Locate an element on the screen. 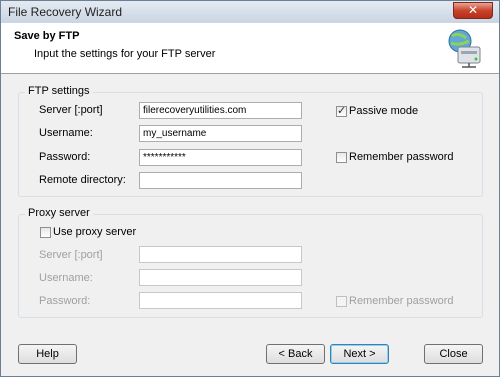  checkmark-icon: ✓ is located at coordinates (342, 110).